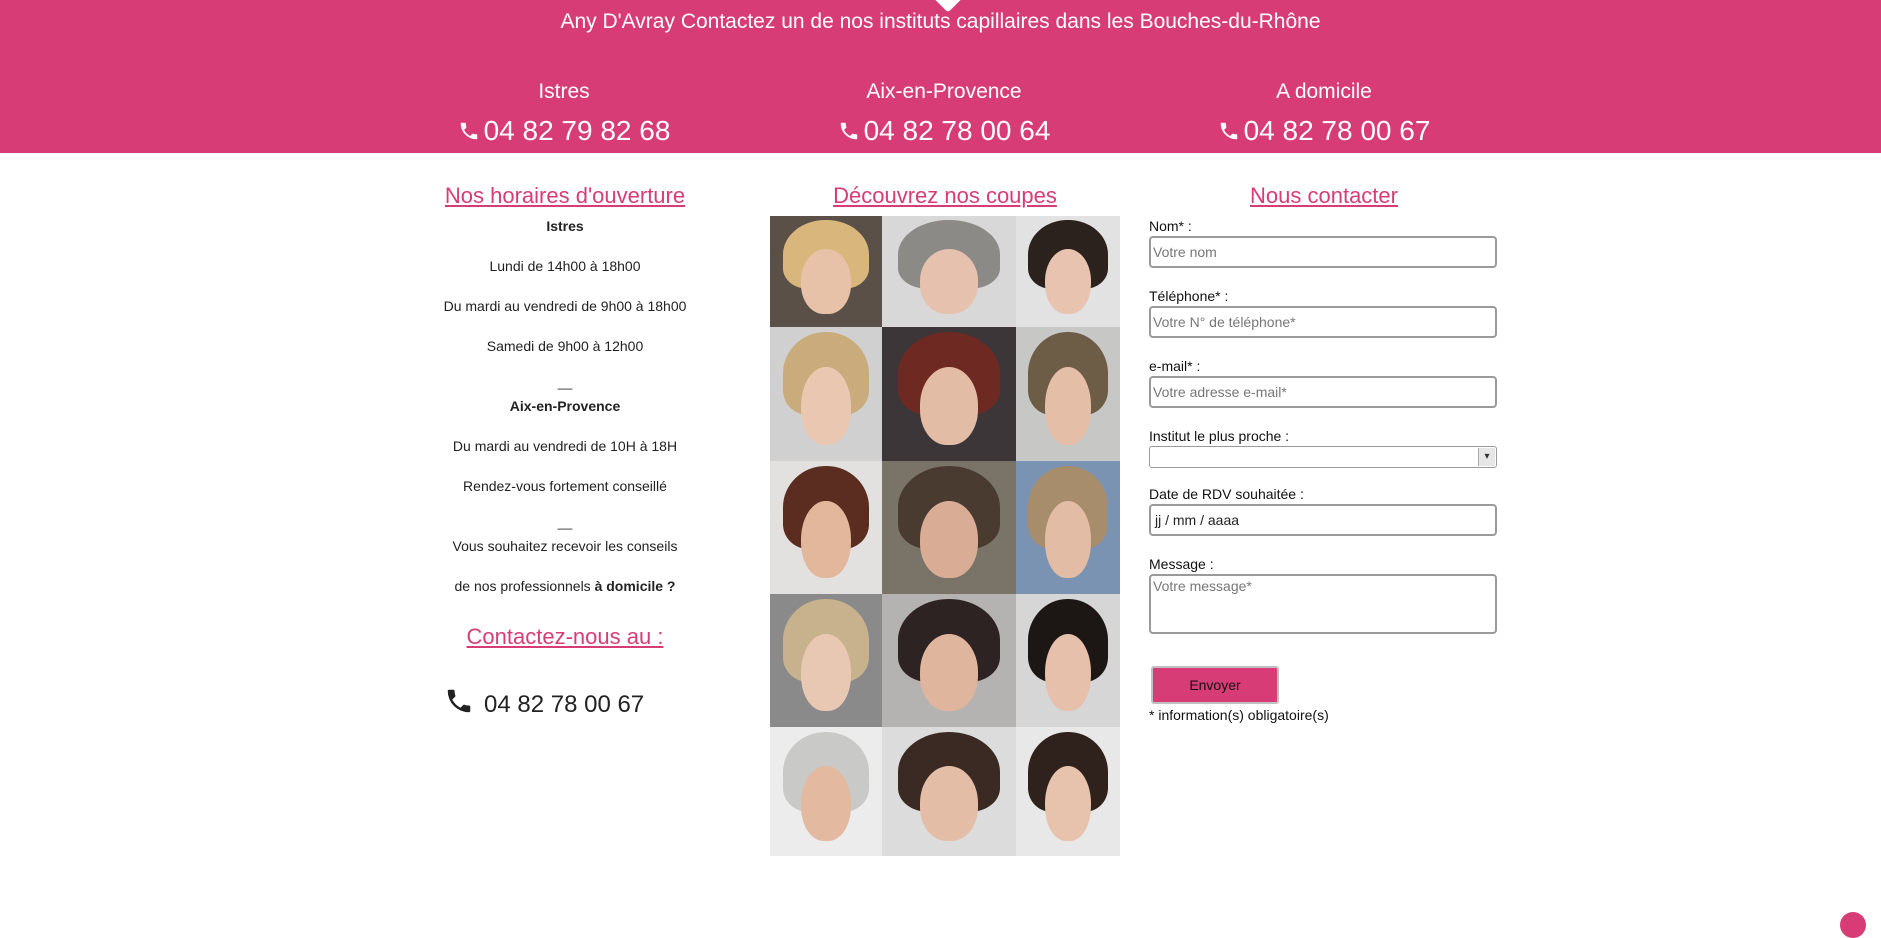  What do you see at coordinates (564, 91) in the screenshot?
I see `office-name: Istres` at bounding box center [564, 91].